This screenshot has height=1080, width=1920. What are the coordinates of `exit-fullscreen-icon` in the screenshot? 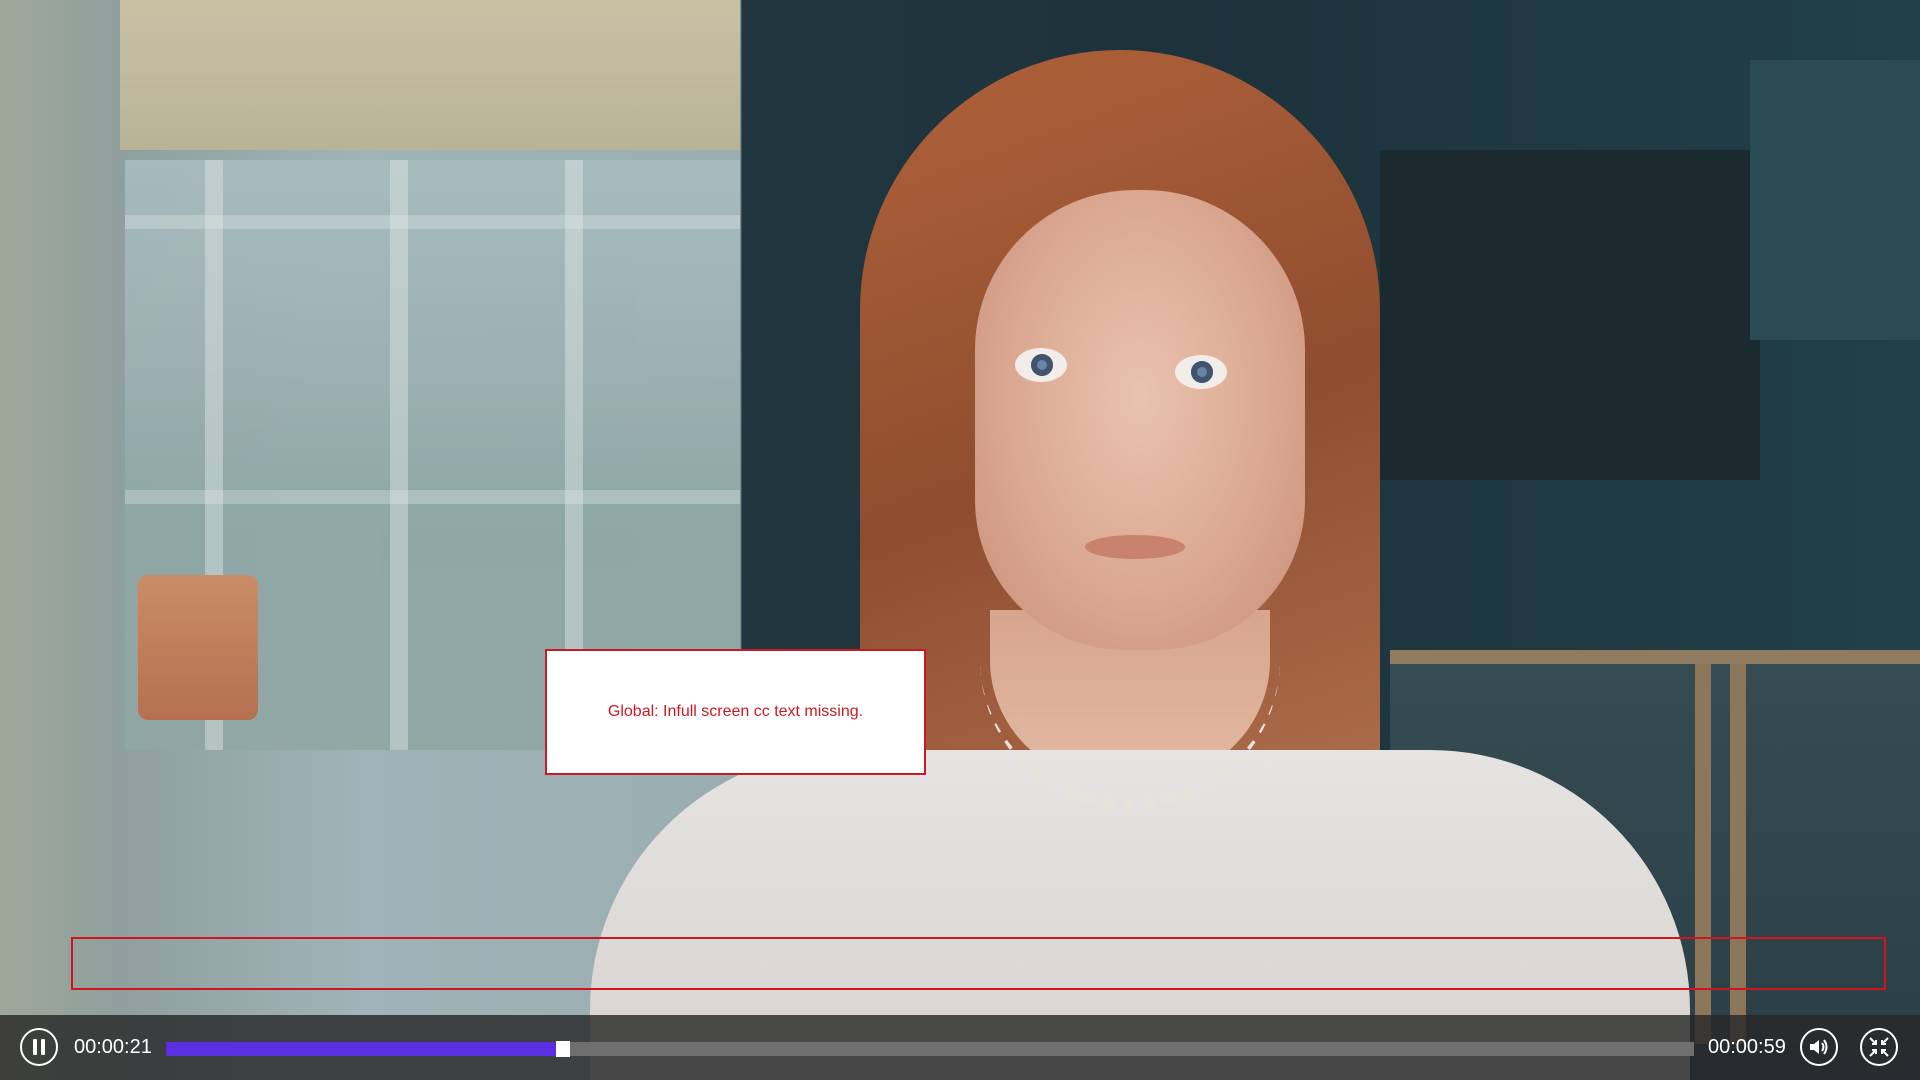 It's located at (1879, 1047).